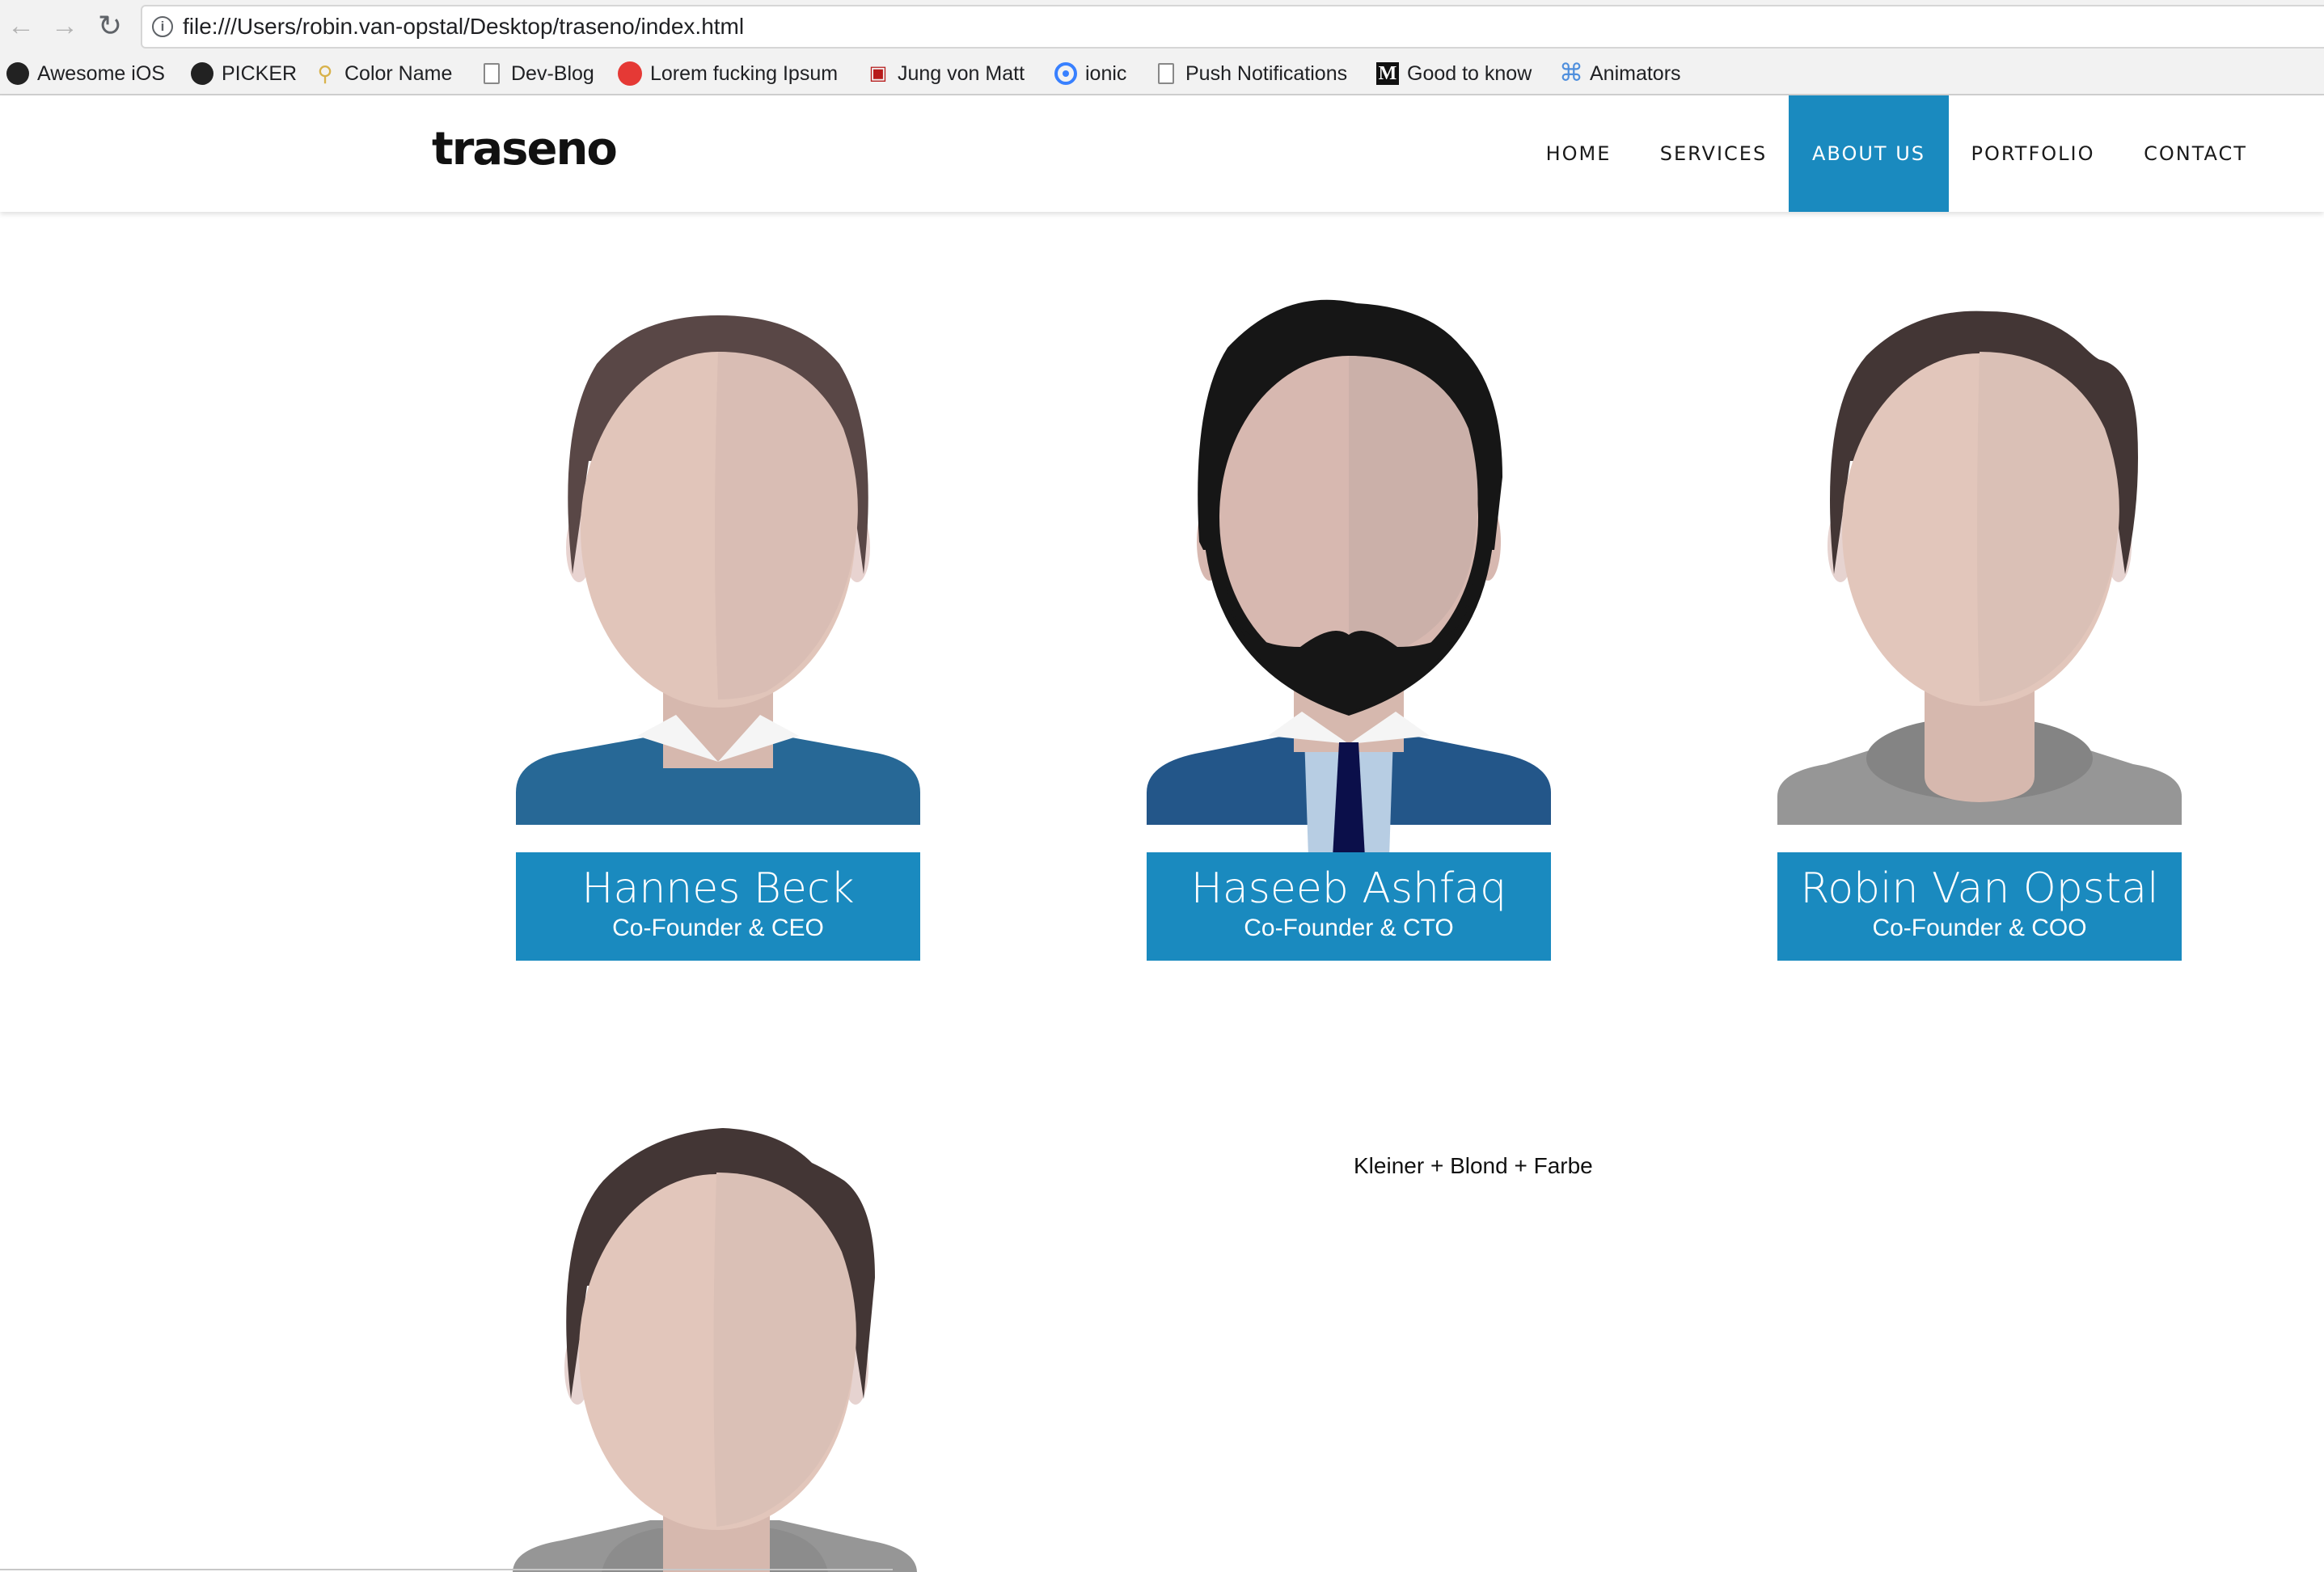 This screenshot has height=1572, width=2324. I want to click on bookmark-push-notifications: Push Notifications, so click(1251, 74).